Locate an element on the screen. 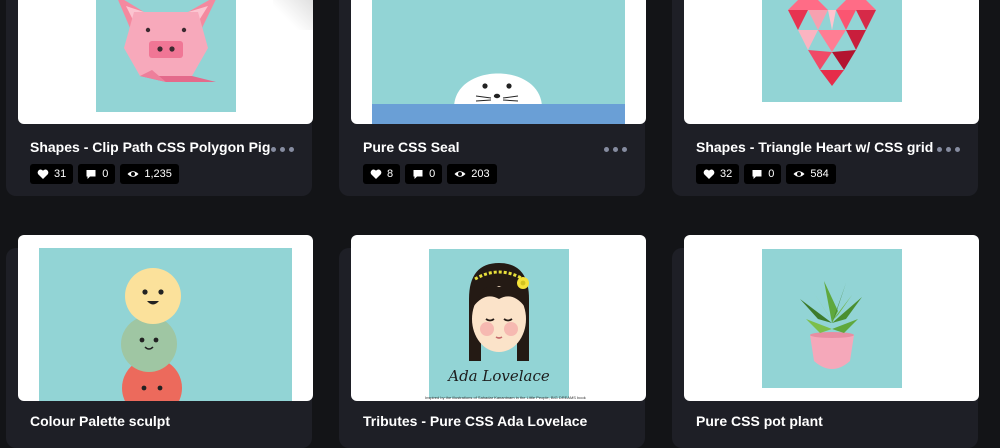  pig-illustration is located at coordinates (167, 41).